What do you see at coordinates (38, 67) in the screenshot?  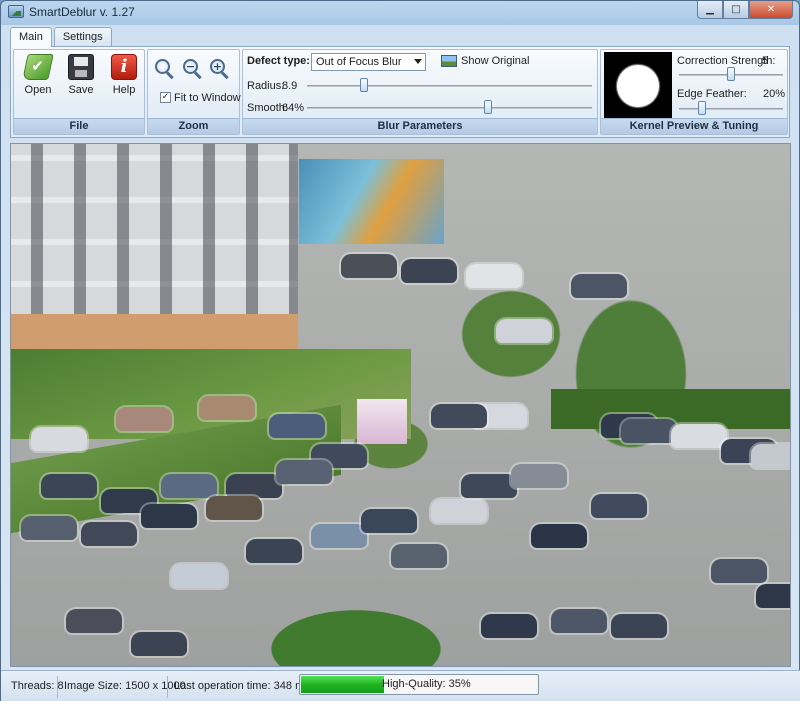 I see `open-icon` at bounding box center [38, 67].